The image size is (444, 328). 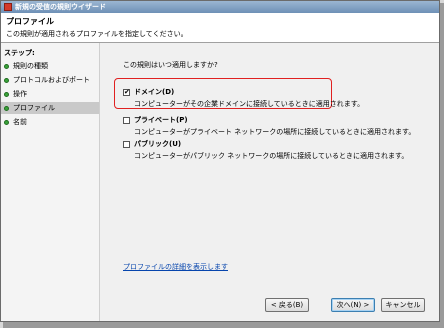 I want to click on title-bar: 新規の受信の規則ウイザード, so click(x=220, y=7).